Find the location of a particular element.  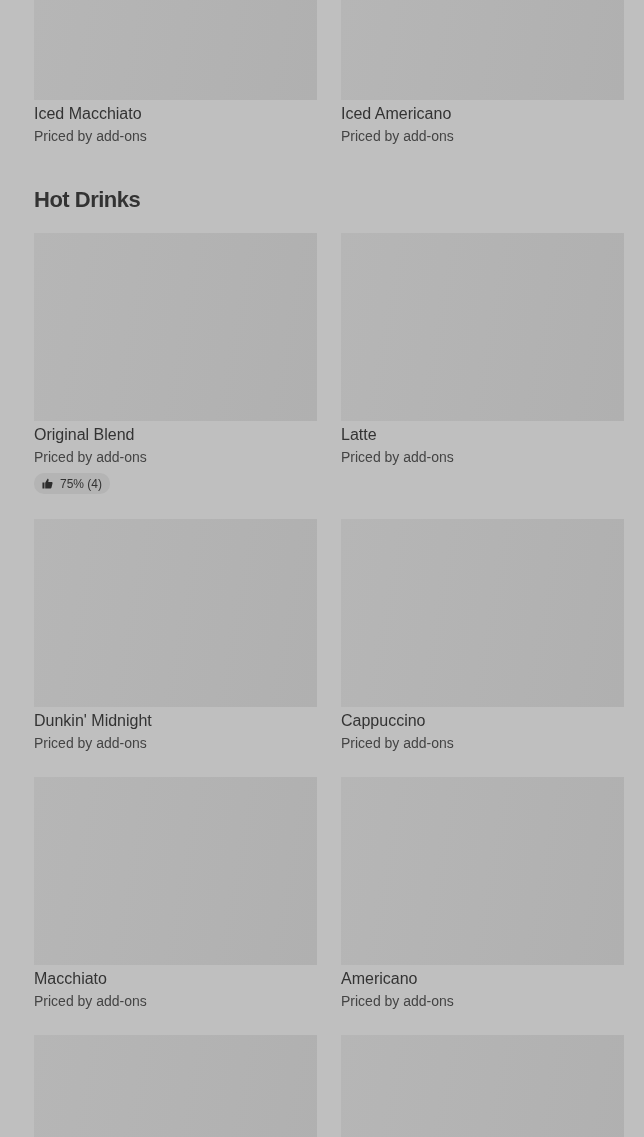

section-heading: Hot Drinks is located at coordinates (88, 200).